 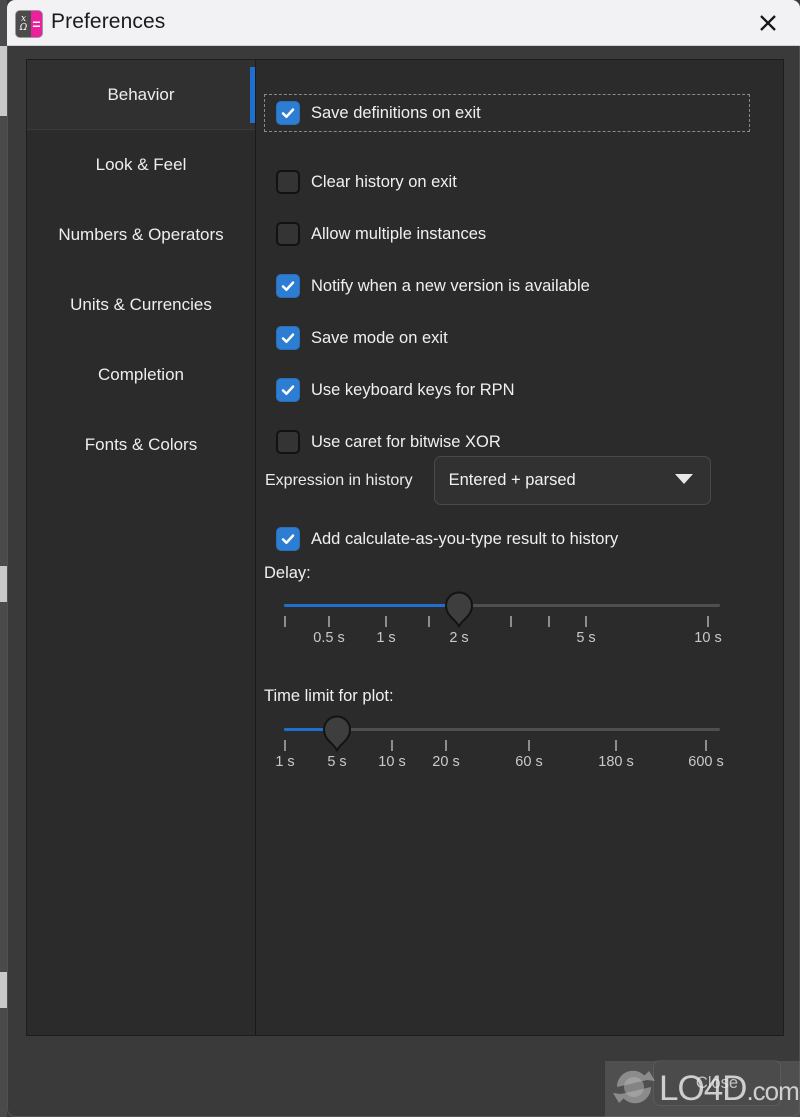 I want to click on plot-slider-tick-label: 10 s, so click(x=392, y=762).